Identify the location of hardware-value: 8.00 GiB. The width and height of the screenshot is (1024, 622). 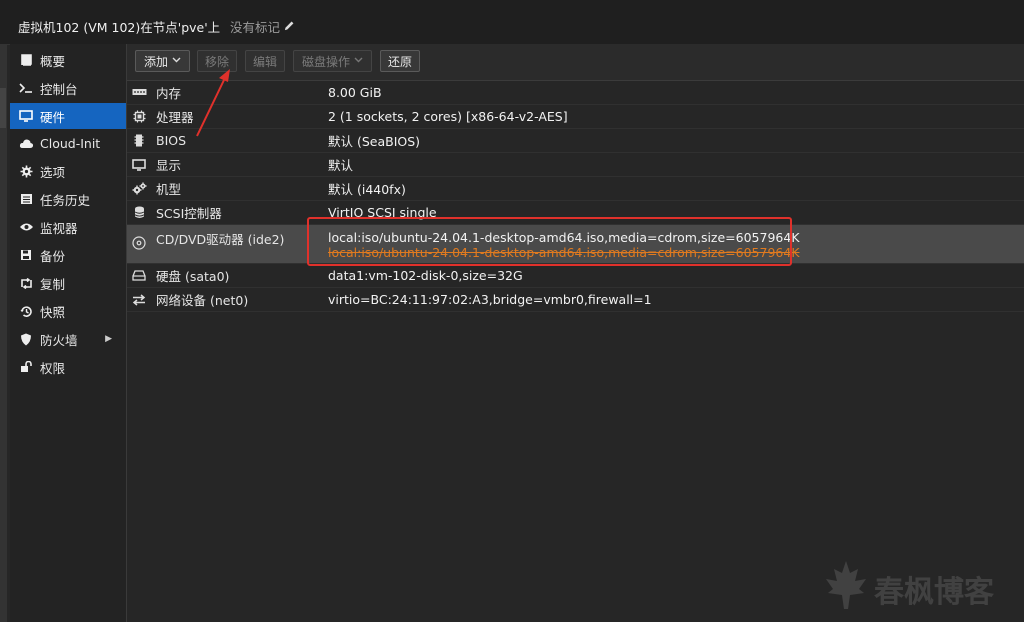
(355, 92).